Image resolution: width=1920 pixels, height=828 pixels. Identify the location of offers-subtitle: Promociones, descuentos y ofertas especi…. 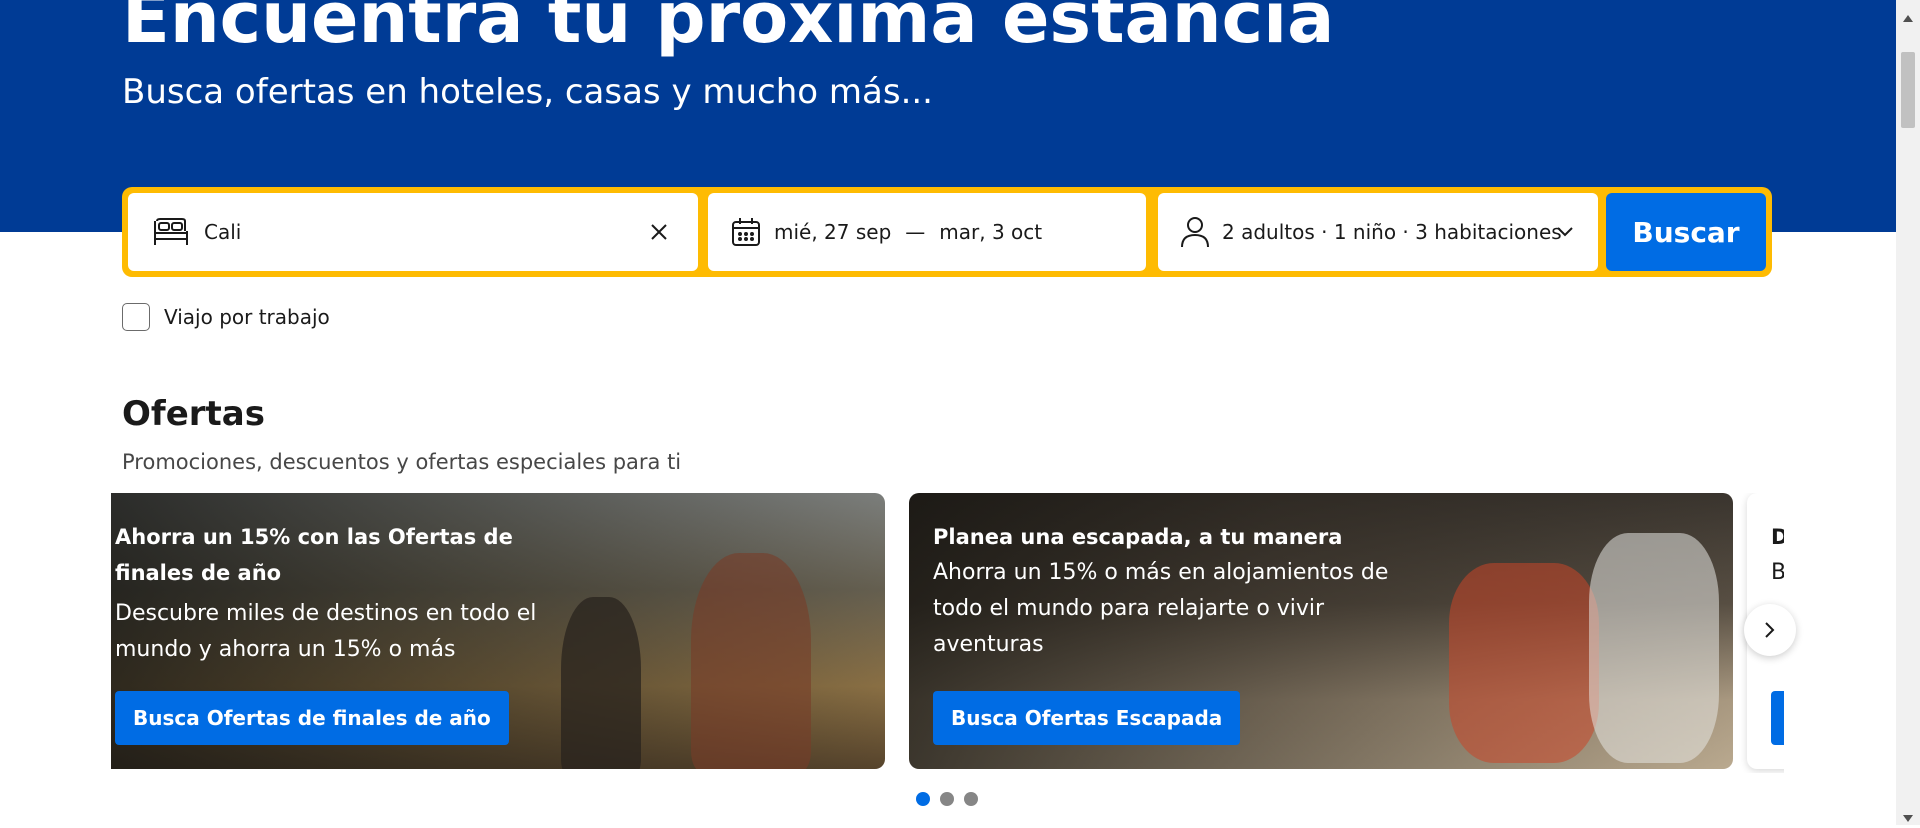
(402, 462).